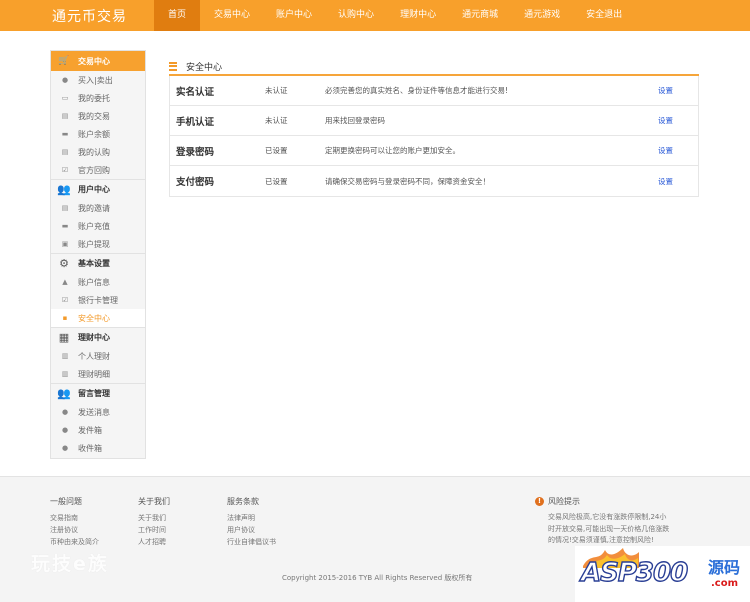 The height and width of the screenshot is (602, 750). I want to click on setting-name: 手机认证, so click(195, 122).